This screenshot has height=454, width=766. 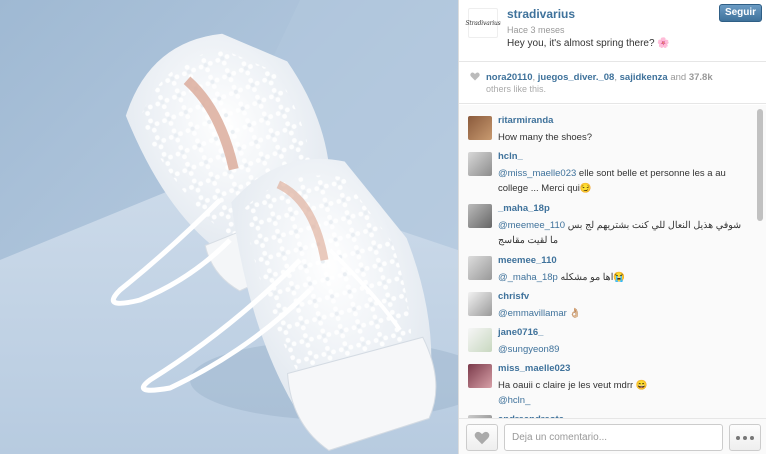 I want to click on comment-text: @_maha_18p اها مو مشكله😭, so click(x=623, y=277).